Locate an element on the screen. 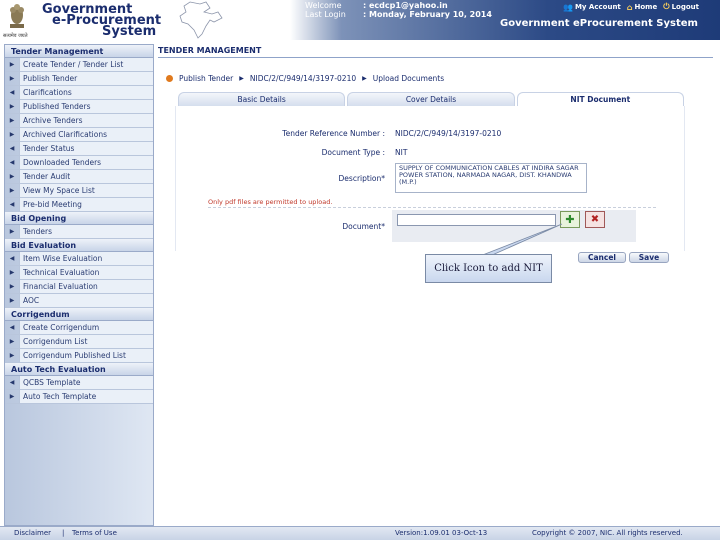  sidebar-item-tender-status: ◀ Tender Status is located at coordinates (79, 149).